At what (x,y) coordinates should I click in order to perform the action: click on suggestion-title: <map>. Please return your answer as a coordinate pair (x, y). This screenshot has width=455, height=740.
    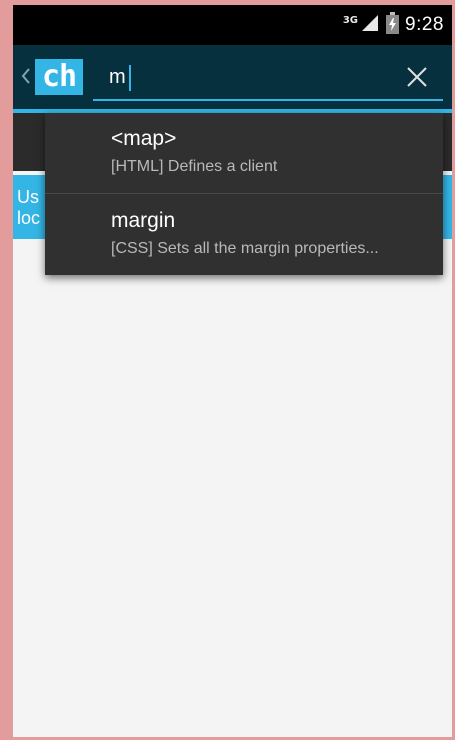
    Looking at the image, I should click on (144, 138).